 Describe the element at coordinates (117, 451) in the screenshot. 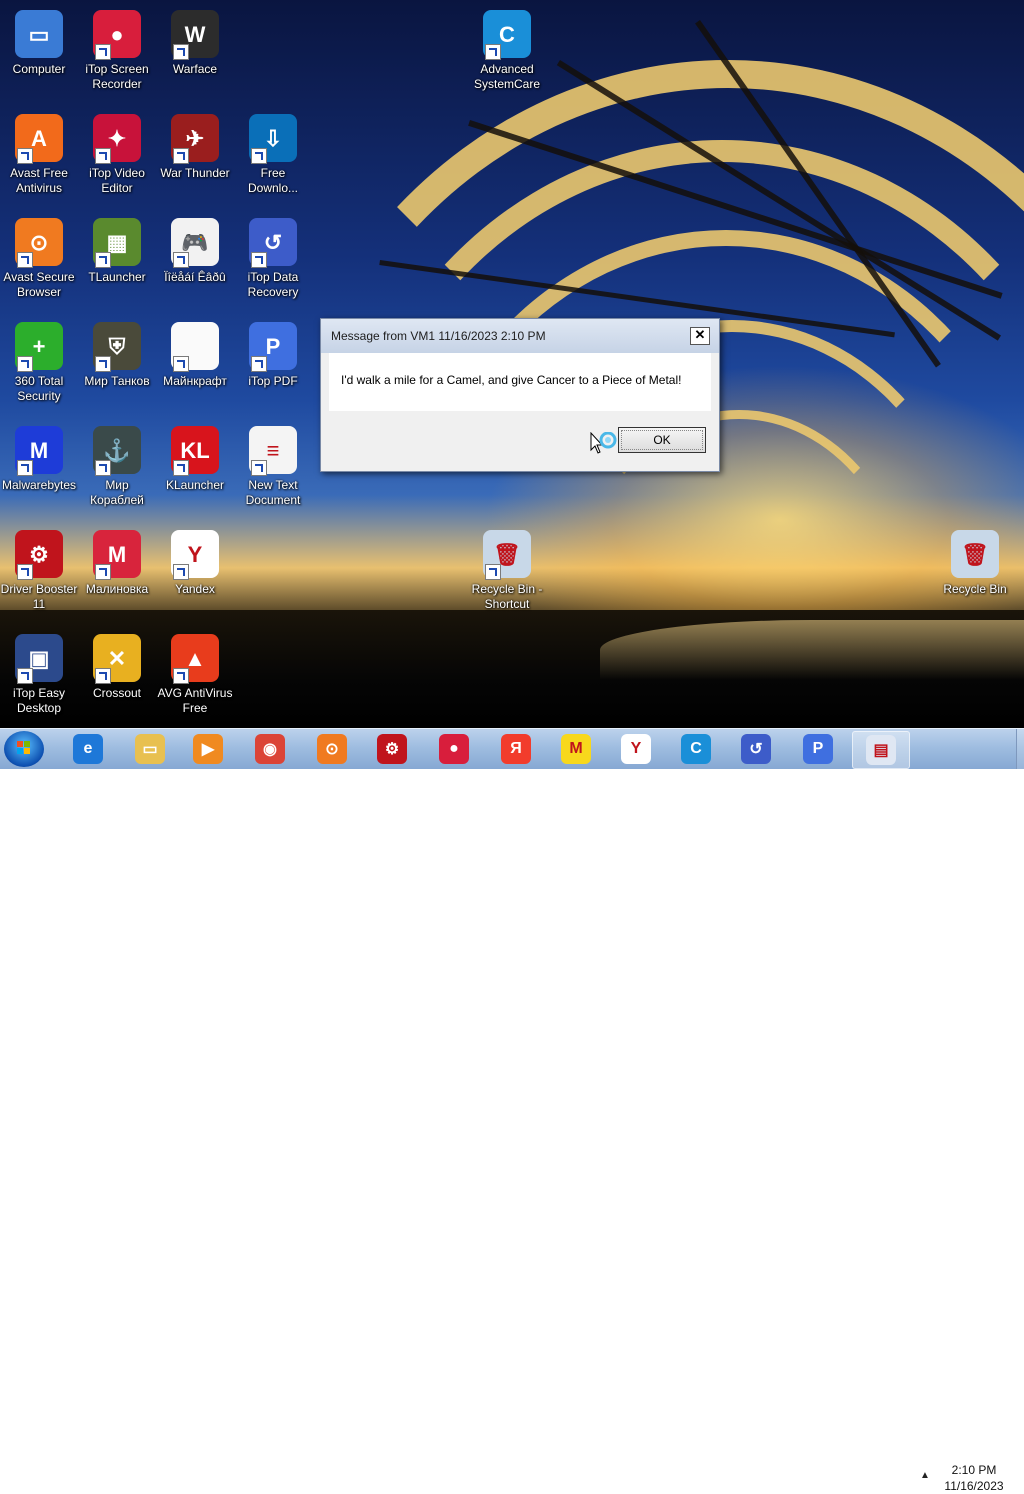

I see `mir-korabley-icon: ⚓` at that location.